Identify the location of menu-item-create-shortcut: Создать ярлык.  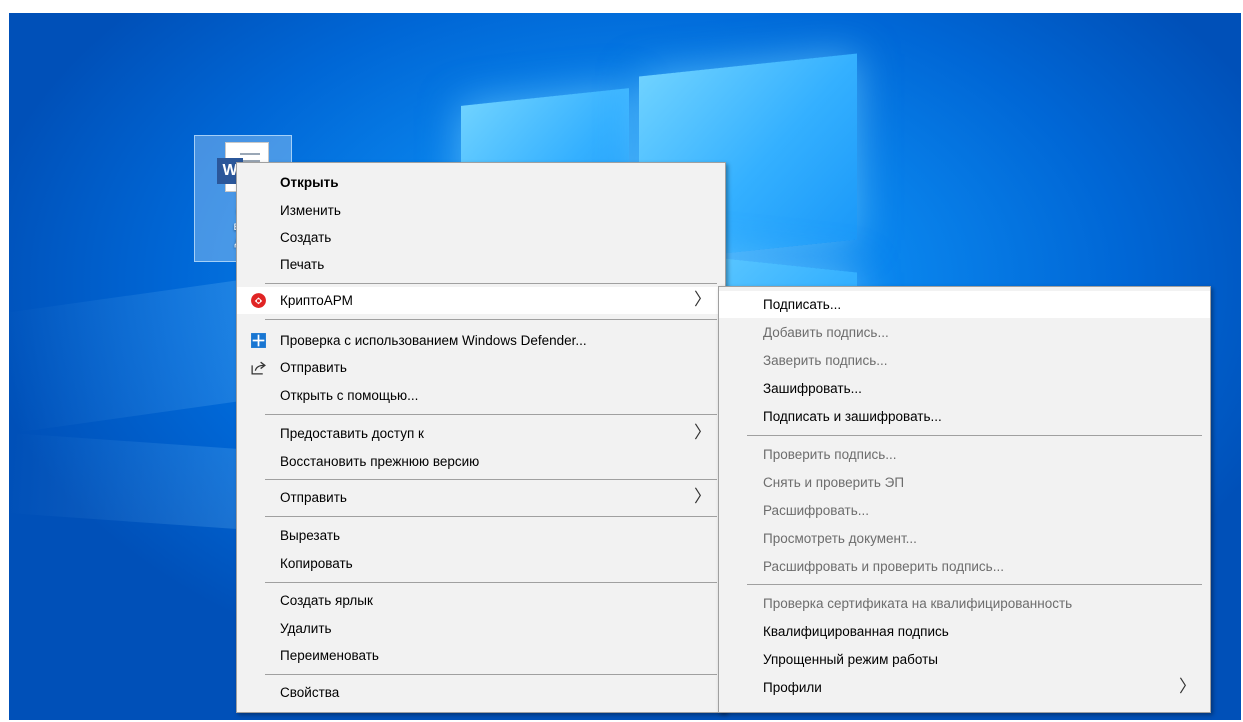
(481, 600).